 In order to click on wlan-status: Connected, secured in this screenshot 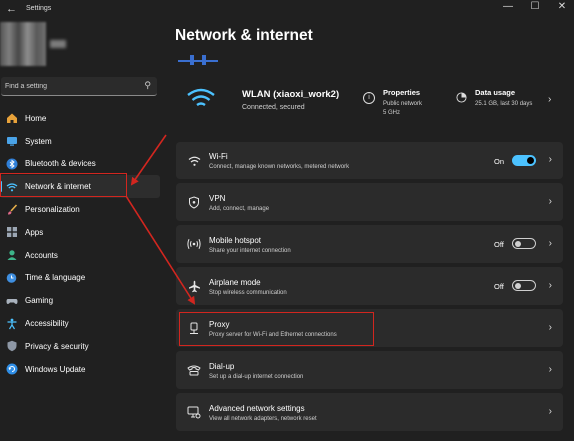, I will do `click(273, 107)`.